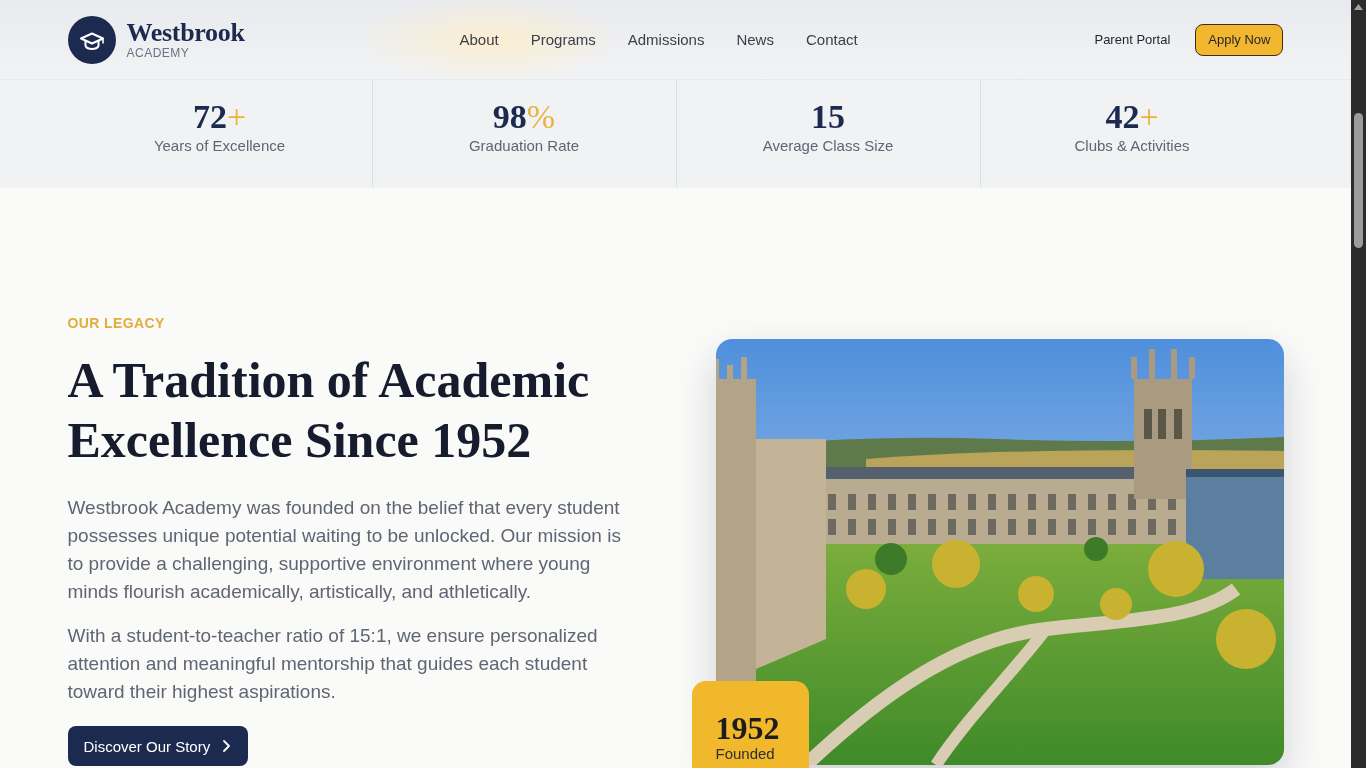  I want to click on discover-button: Discover Our Story, so click(158, 746).